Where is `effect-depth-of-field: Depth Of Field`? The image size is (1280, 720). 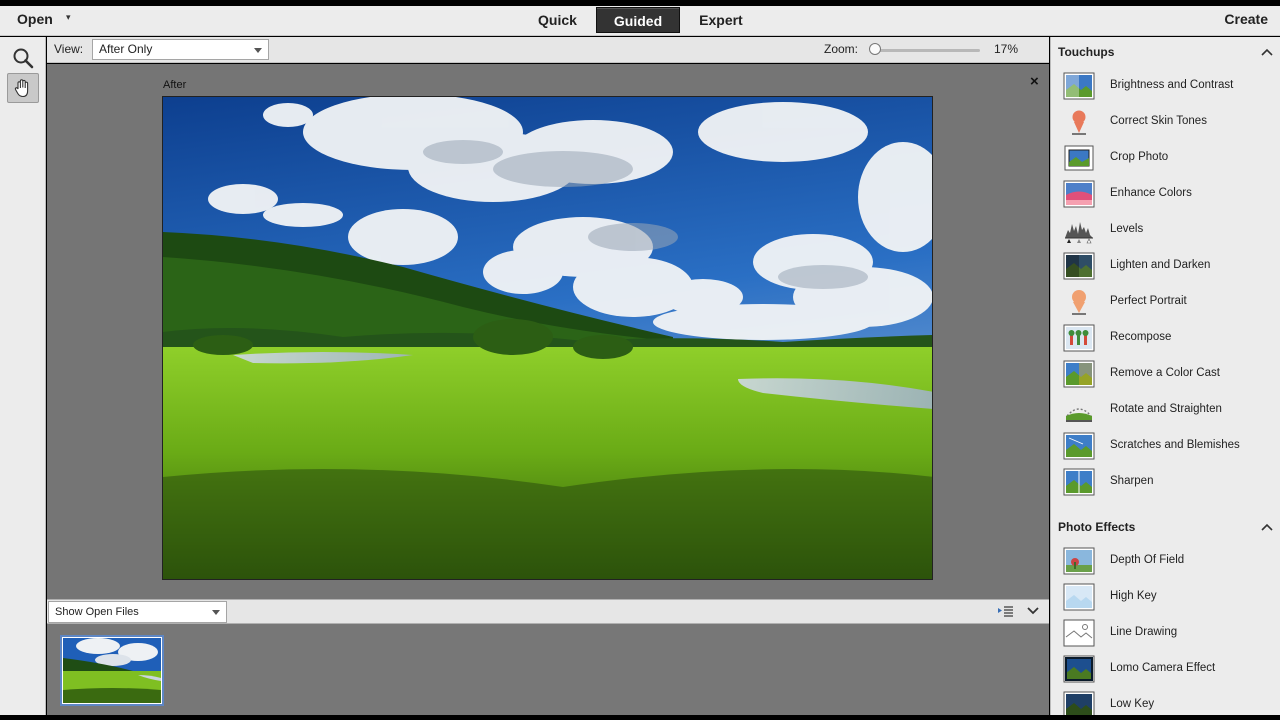 effect-depth-of-field: Depth Of Field is located at coordinates (1165, 562).